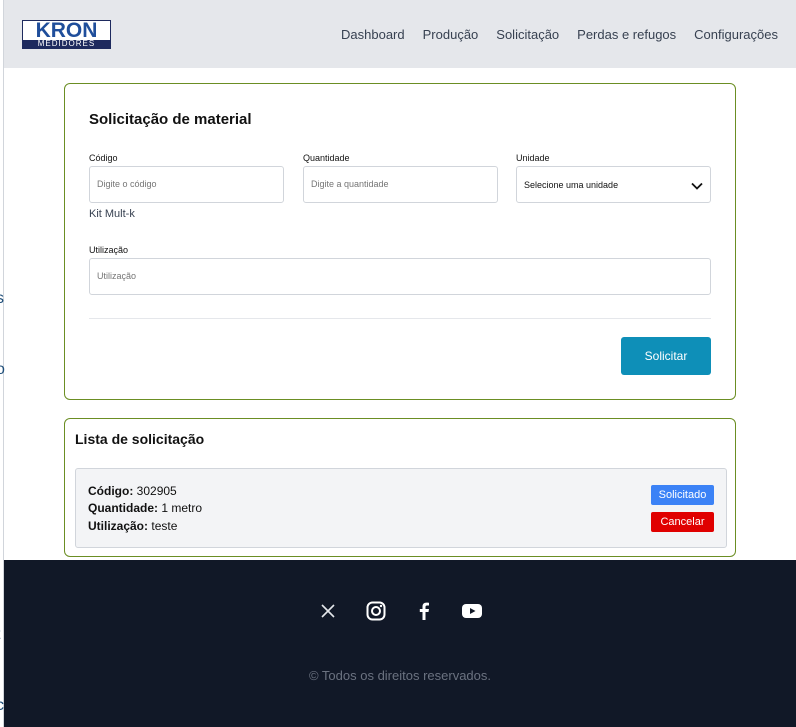 This screenshot has height=727, width=796. Describe the element at coordinates (112, 214) in the screenshot. I see `codigo-hint: Kit Mult-k` at that location.